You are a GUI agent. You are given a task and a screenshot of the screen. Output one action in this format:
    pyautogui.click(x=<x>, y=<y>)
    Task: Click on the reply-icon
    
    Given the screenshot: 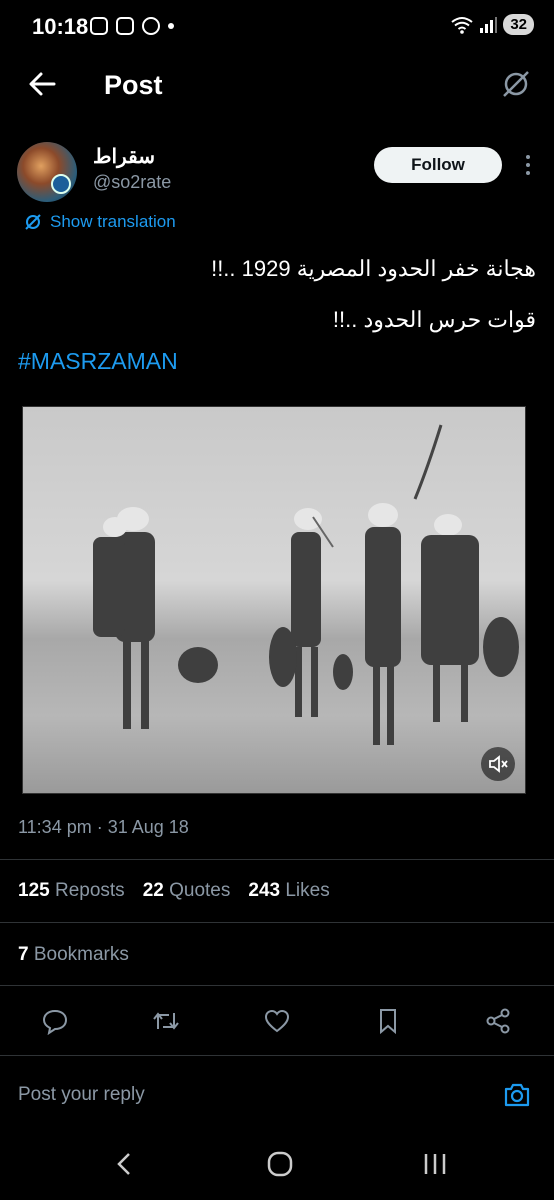 What is the action you would take?
    pyautogui.click(x=55, y=1022)
    